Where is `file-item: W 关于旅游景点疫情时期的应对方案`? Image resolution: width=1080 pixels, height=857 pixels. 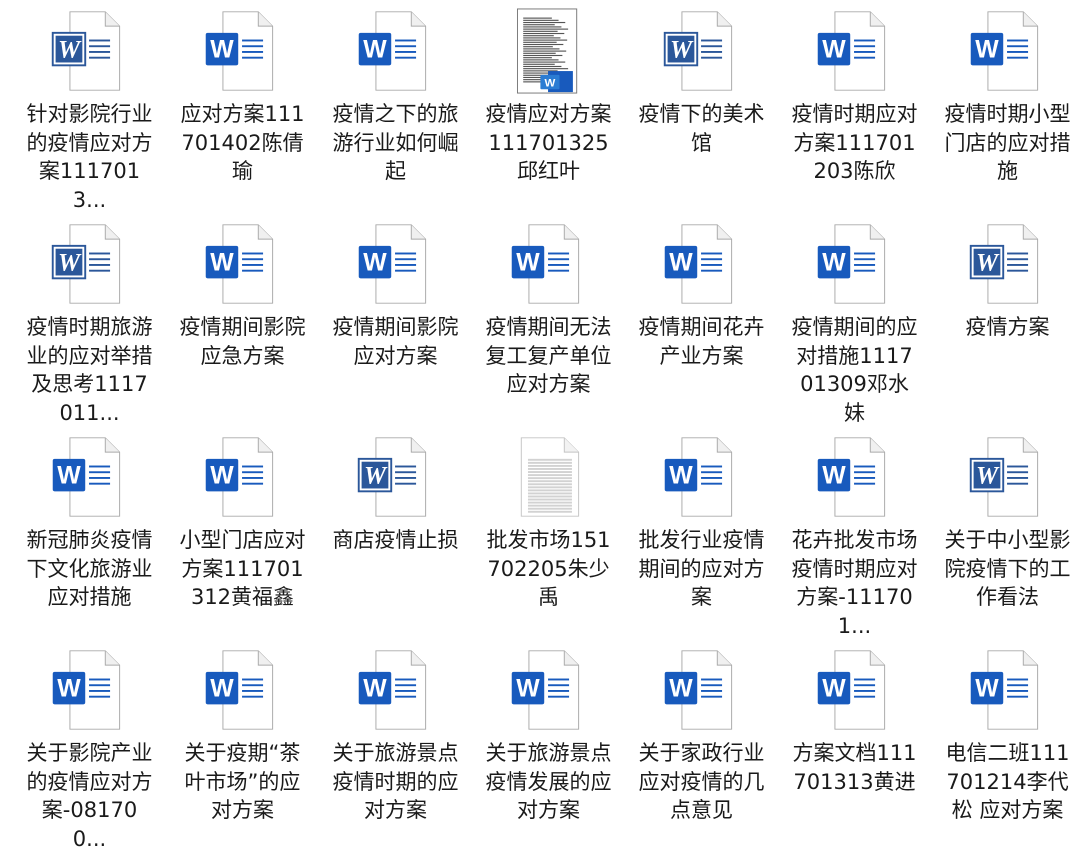 file-item: W 关于旅游景点疫情时期的应对方案 is located at coordinates (395, 748).